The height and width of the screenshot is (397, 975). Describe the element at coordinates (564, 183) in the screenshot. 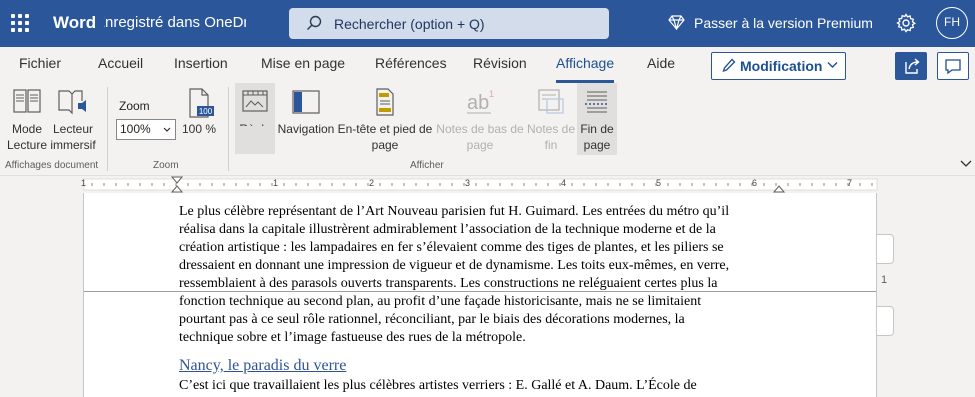

I see `ruler-number: 4` at that location.